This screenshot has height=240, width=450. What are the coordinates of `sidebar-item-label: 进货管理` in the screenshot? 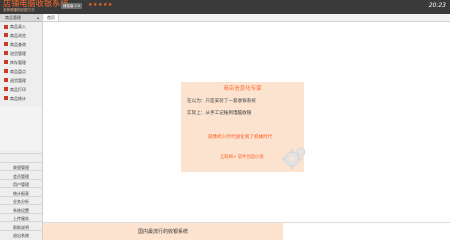 It's located at (18, 53).